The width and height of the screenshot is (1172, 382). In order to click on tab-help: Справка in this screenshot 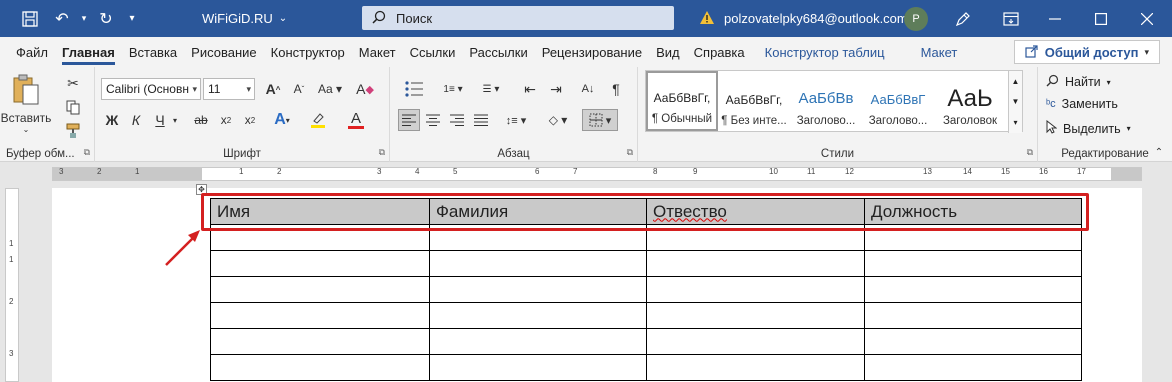, I will do `click(719, 52)`.